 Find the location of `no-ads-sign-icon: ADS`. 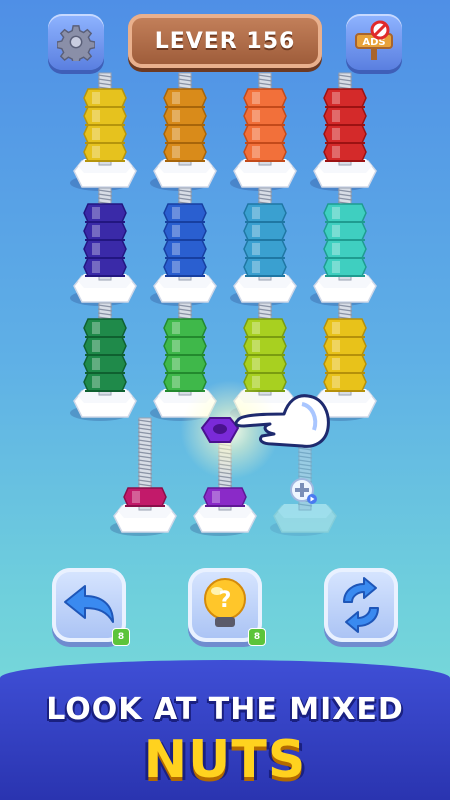

no-ads-sign-icon: ADS is located at coordinates (374, 40).